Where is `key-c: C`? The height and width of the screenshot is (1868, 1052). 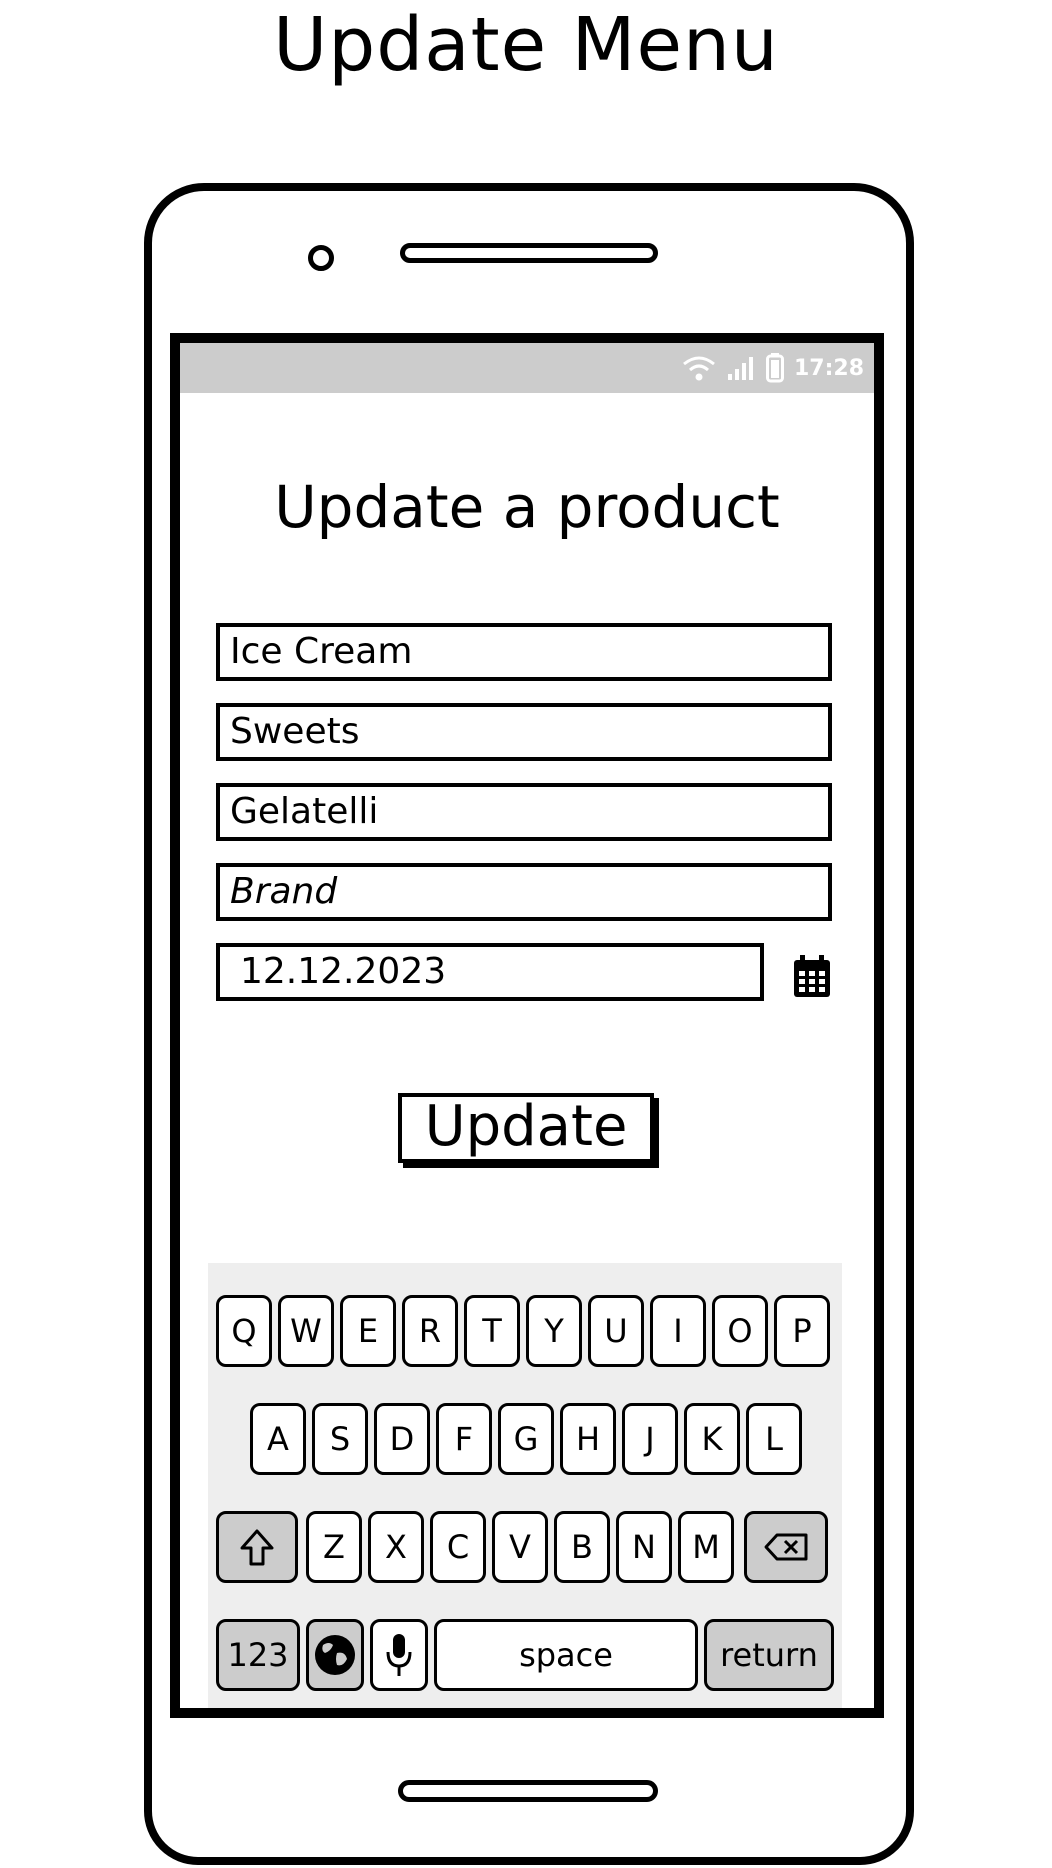
key-c: C is located at coordinates (458, 1547).